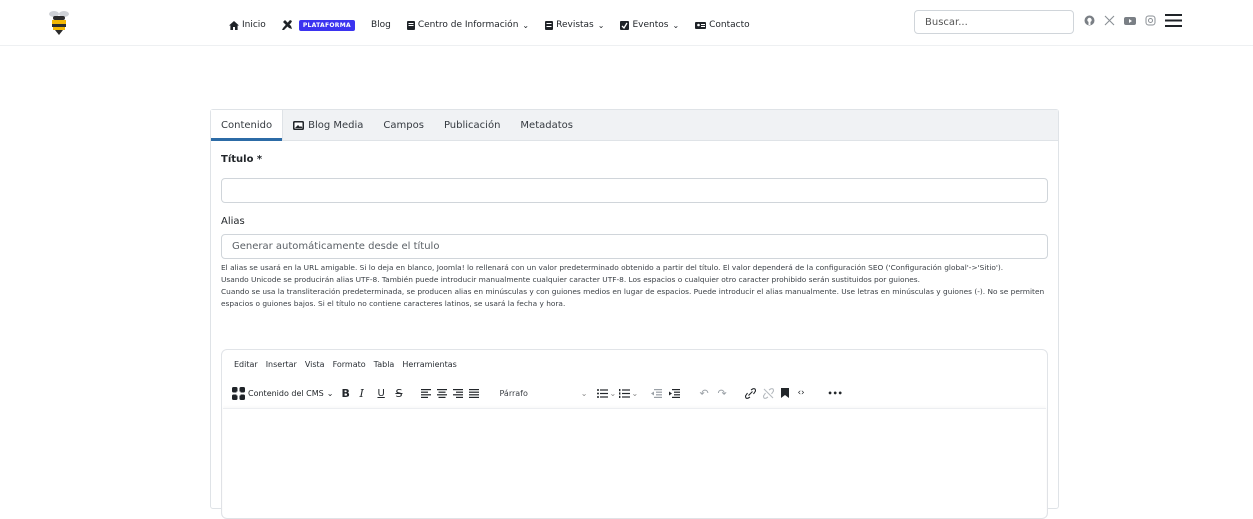 The image size is (1253, 519). I want to click on nav-centro-label: Centro de Información, so click(468, 25).